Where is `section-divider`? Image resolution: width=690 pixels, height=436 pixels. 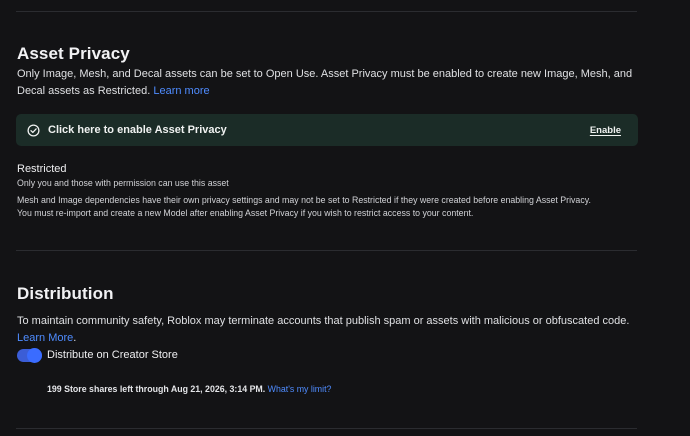
section-divider is located at coordinates (326, 250).